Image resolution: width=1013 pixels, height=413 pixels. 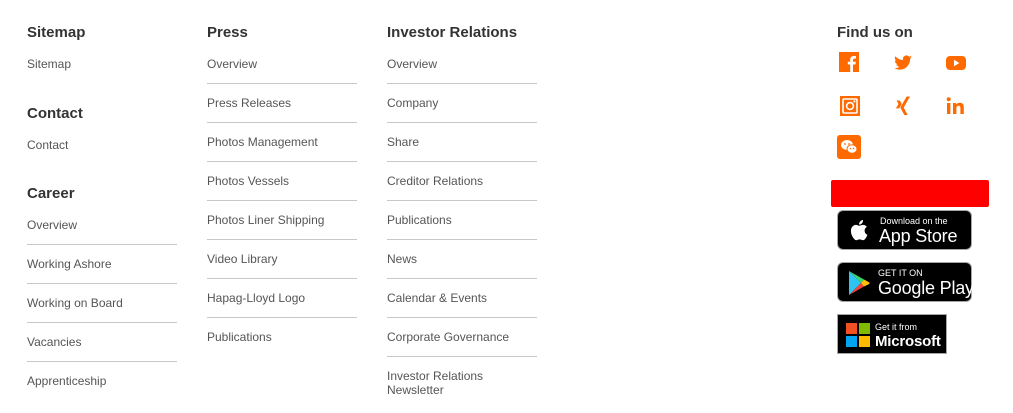 What do you see at coordinates (282, 220) in the screenshot?
I see `press-link-photos-liner-shipping: Photos Liner Shipping` at bounding box center [282, 220].